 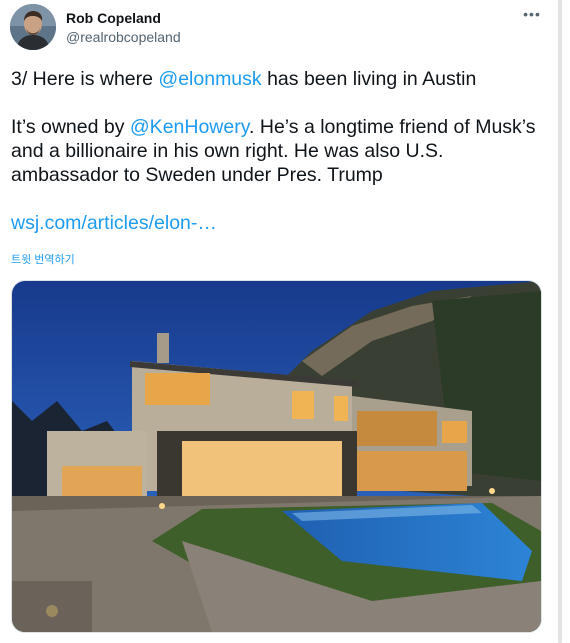 What do you see at coordinates (123, 37) in the screenshot?
I see `author-handle: @realrobcopeland` at bounding box center [123, 37].